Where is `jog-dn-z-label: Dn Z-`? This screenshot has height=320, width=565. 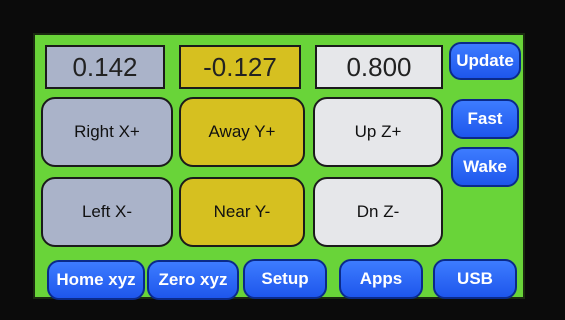 jog-dn-z-label: Dn Z- is located at coordinates (378, 211).